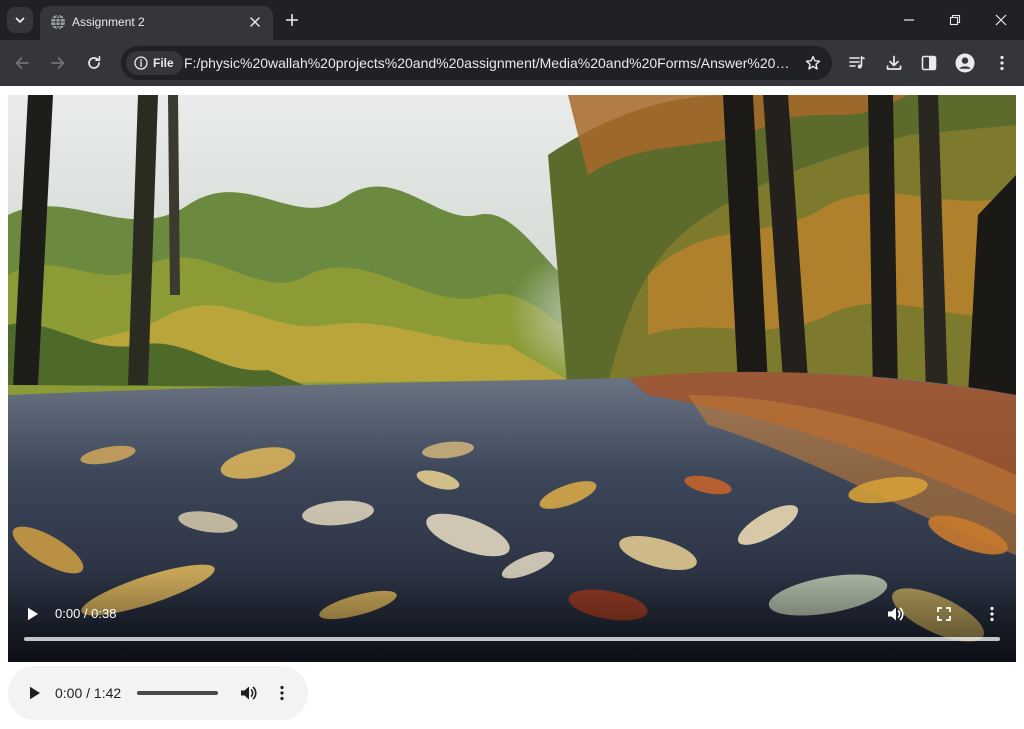 Image resolution: width=1024 pixels, height=729 pixels. Describe the element at coordinates (108, 22) in the screenshot. I see `tab-title: Assignment 2` at that location.